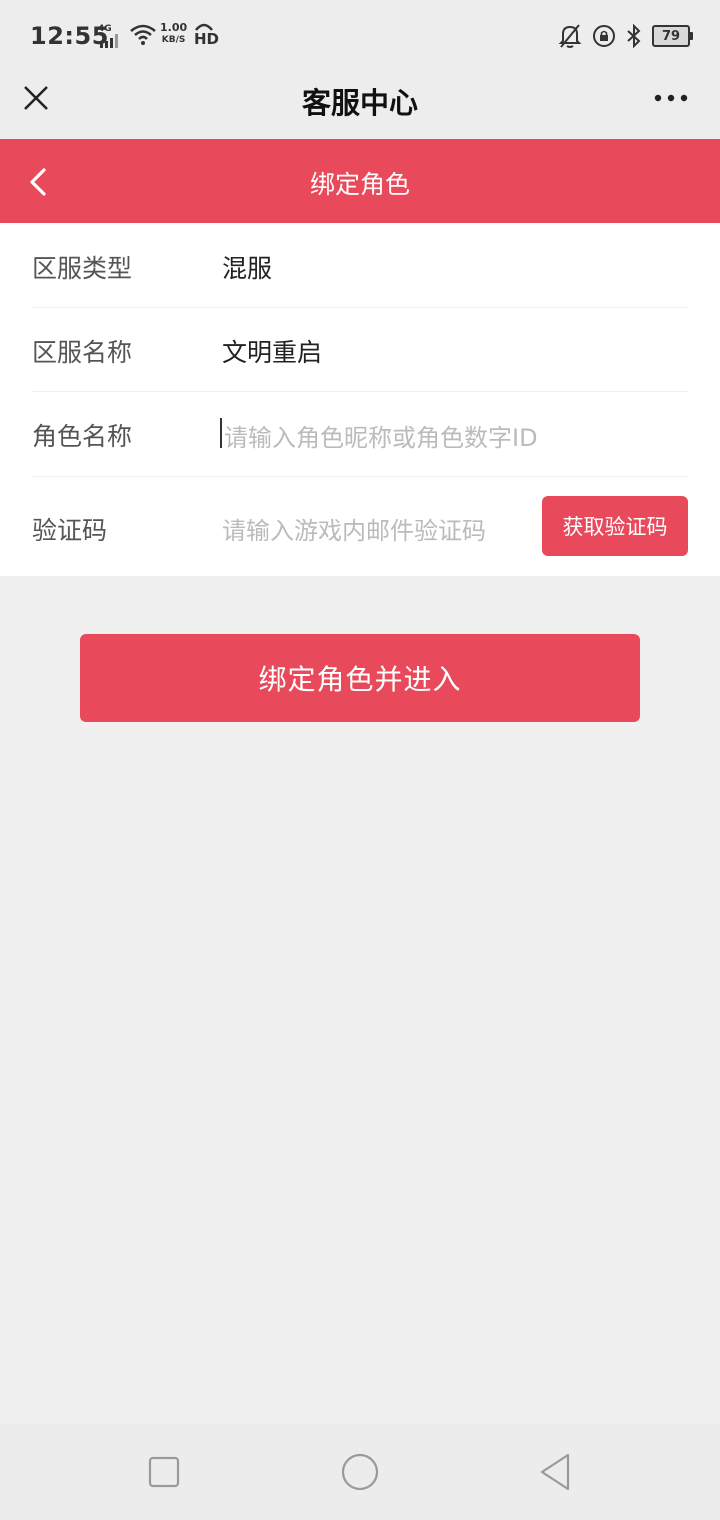  Describe the element at coordinates (360, 36) in the screenshot. I see `status-bar: 12:55 4G 1.00 KB/S HD 79` at that location.